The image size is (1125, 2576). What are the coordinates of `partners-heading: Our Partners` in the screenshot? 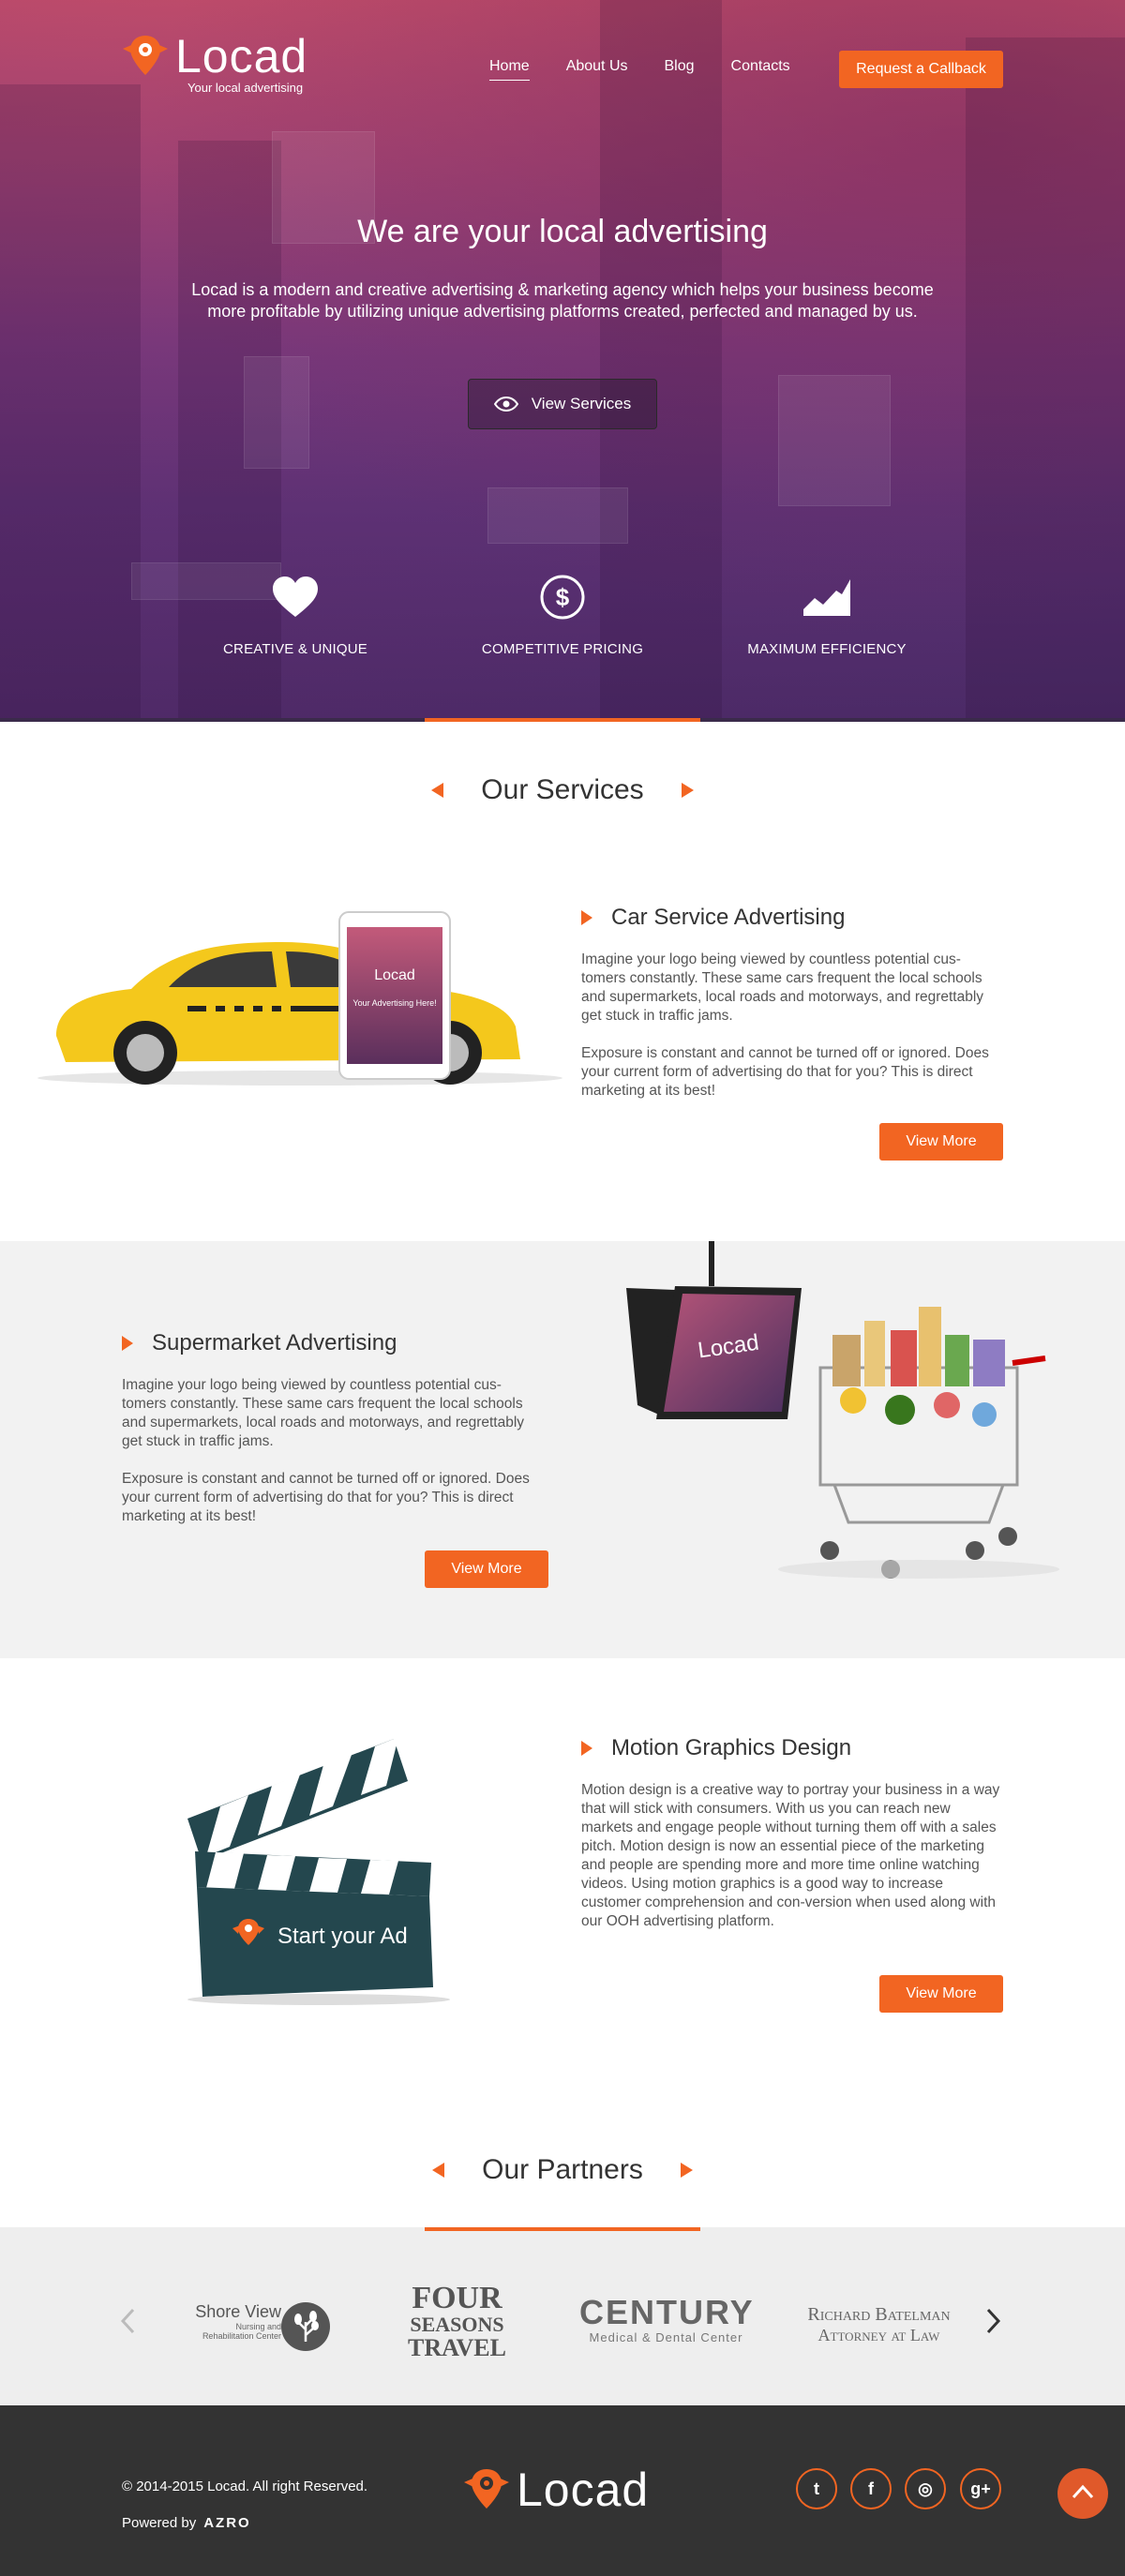 It's located at (562, 2170).